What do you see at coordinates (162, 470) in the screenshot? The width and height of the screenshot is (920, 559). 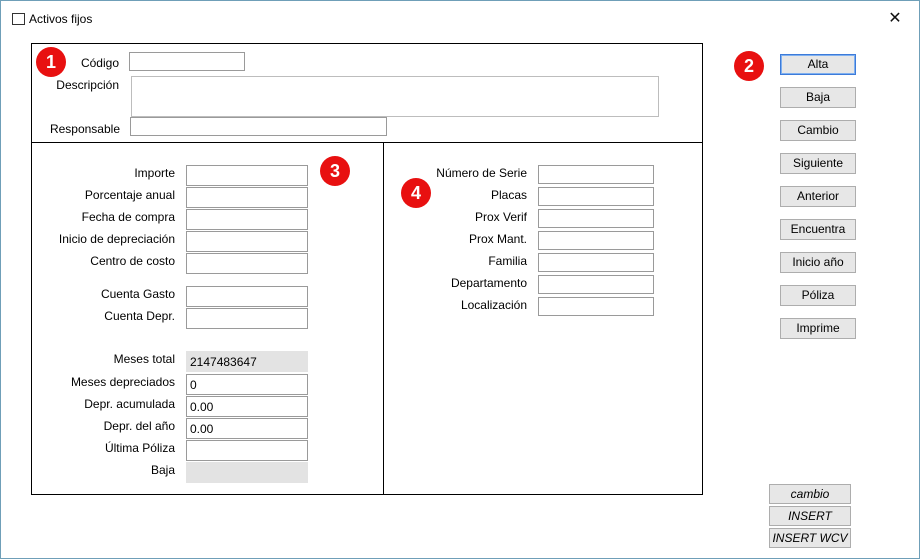 I see `baja-label: Baja` at bounding box center [162, 470].